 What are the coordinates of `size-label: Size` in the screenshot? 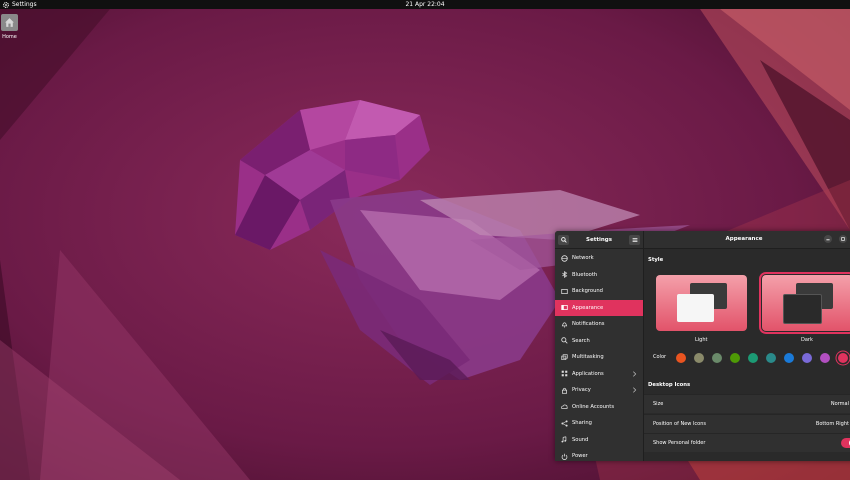 It's located at (658, 404).